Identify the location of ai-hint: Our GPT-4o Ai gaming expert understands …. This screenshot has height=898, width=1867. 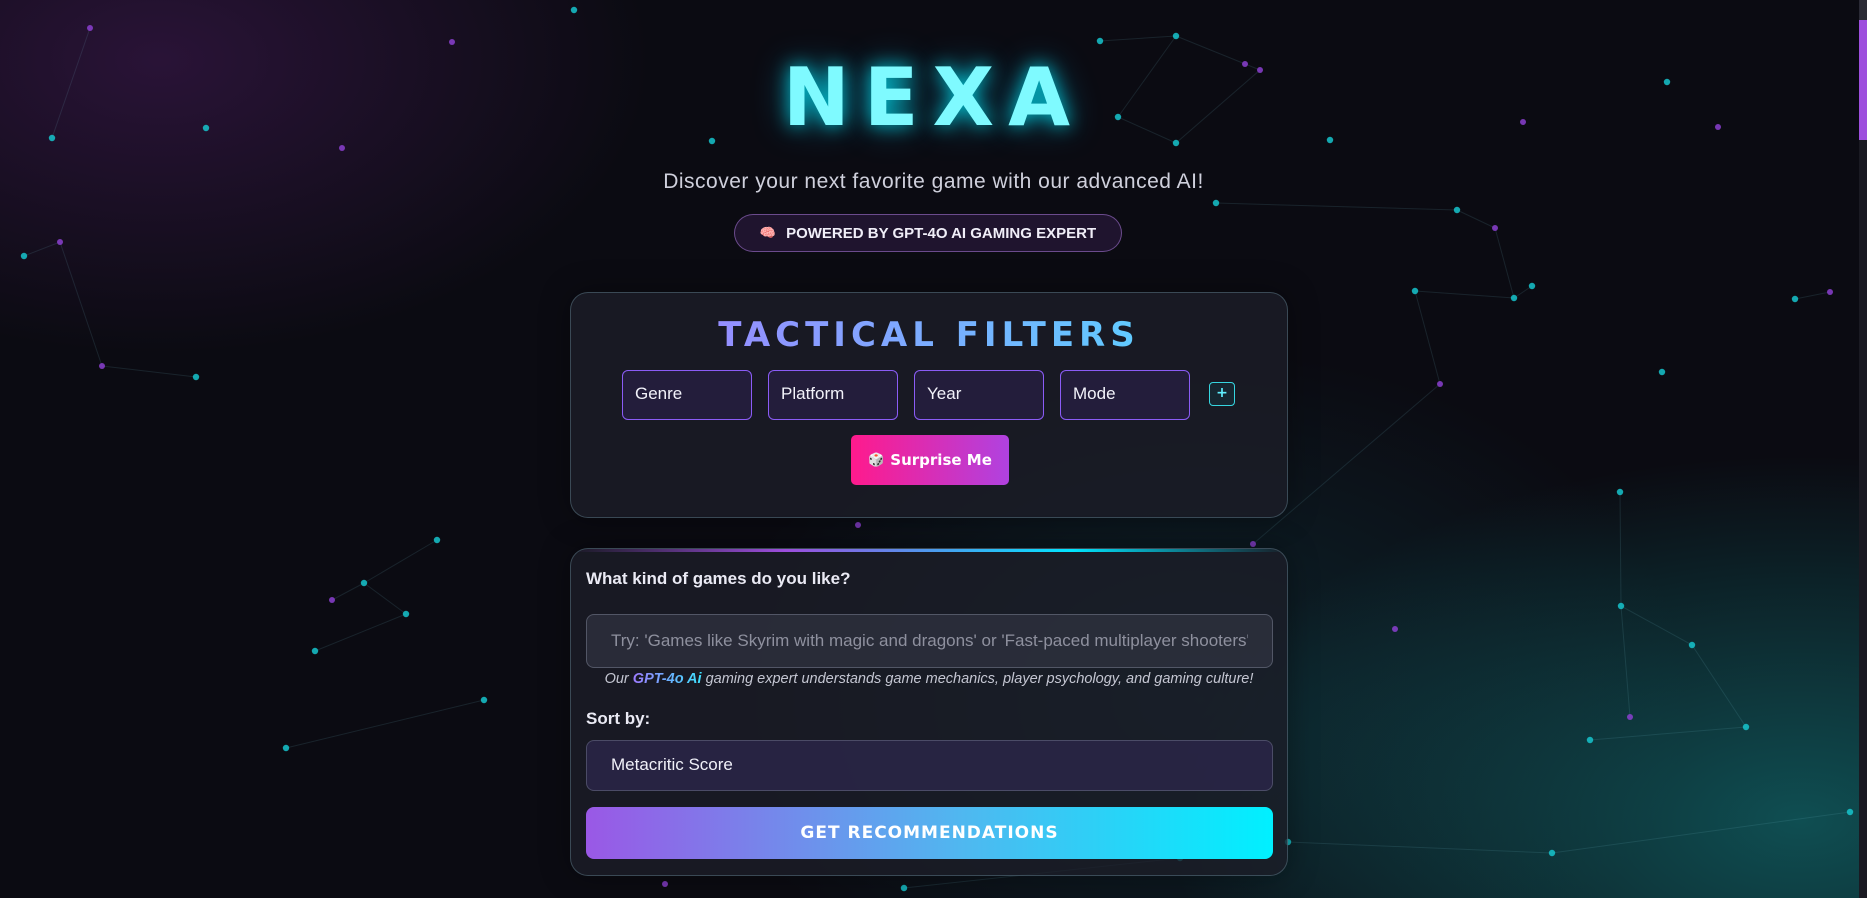
(929, 679).